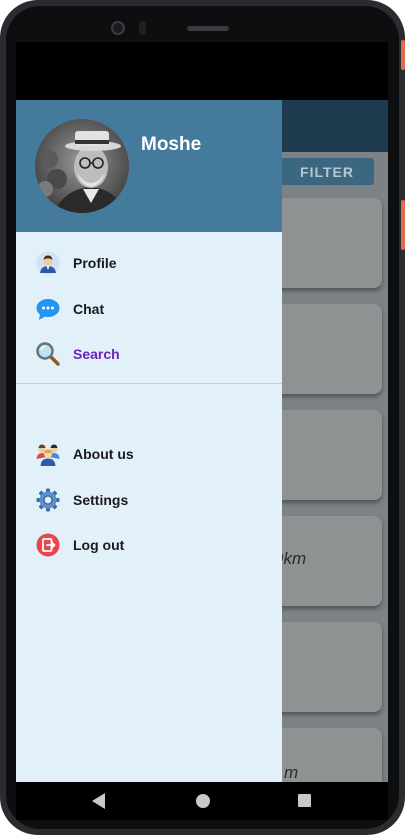 Image resolution: width=405 pixels, height=835 pixels. What do you see at coordinates (149, 454) in the screenshot?
I see `menu-item-about-us: About us` at bounding box center [149, 454].